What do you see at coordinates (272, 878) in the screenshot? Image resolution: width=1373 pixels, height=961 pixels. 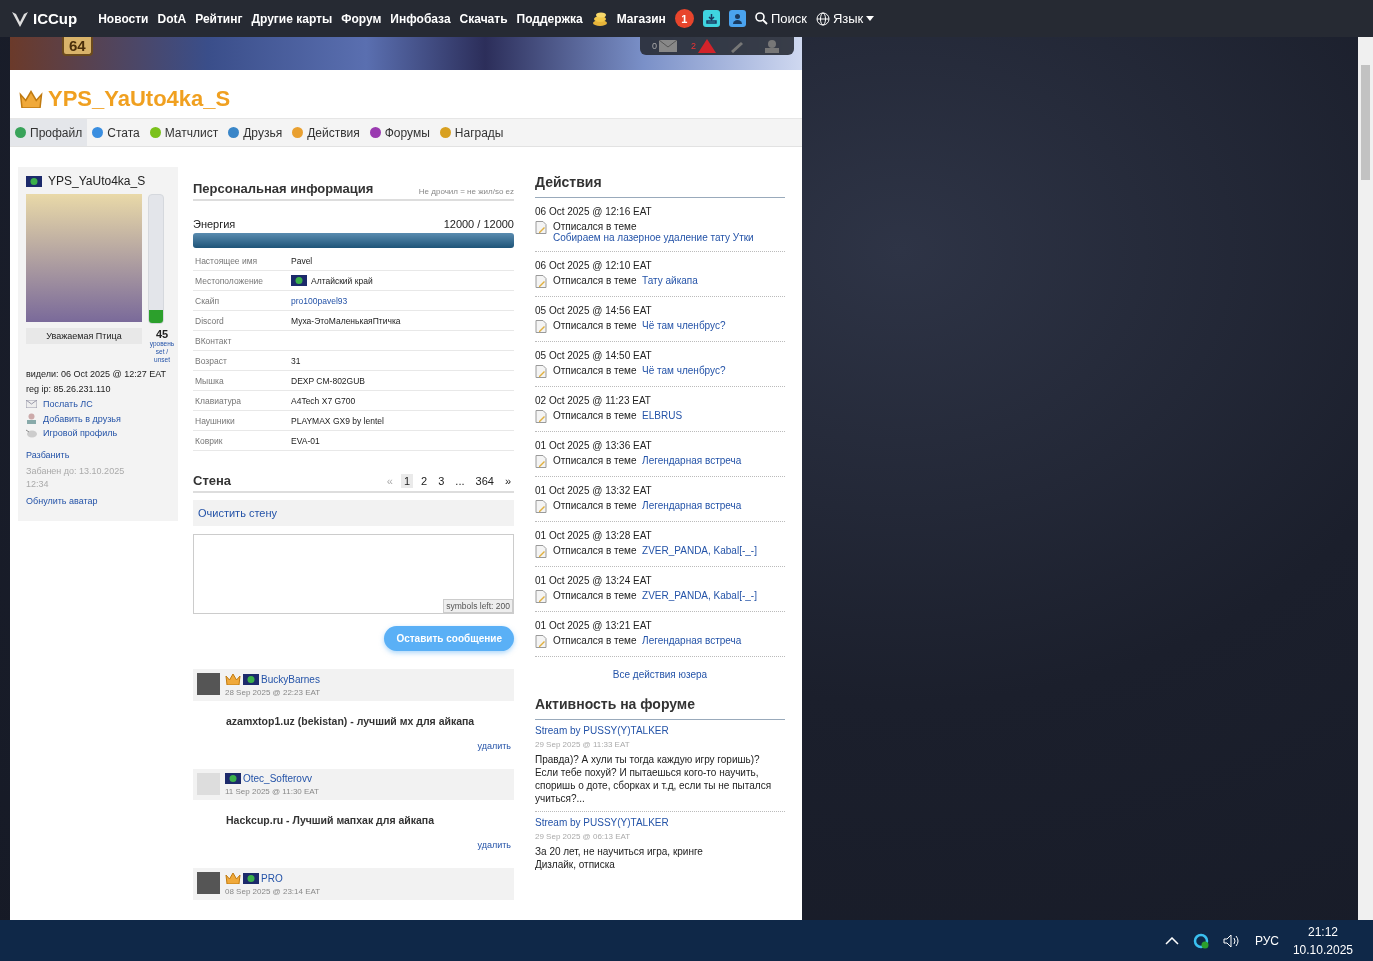 I see `author-link: PRO` at bounding box center [272, 878].